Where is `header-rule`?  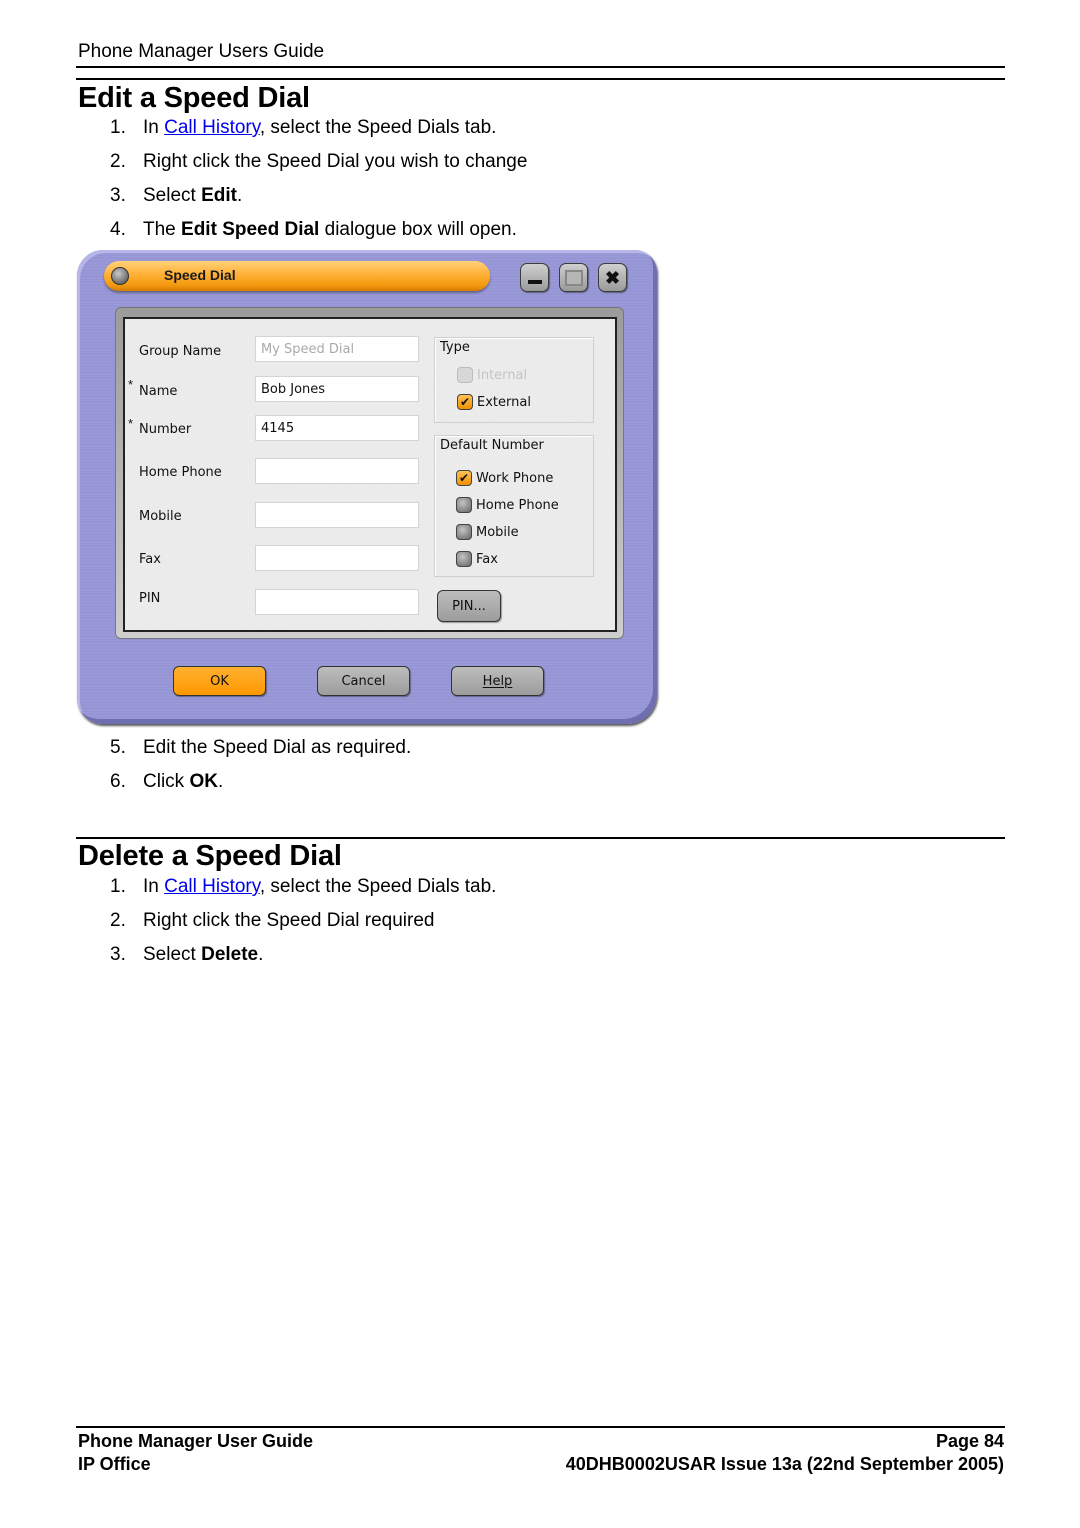 header-rule is located at coordinates (540, 67).